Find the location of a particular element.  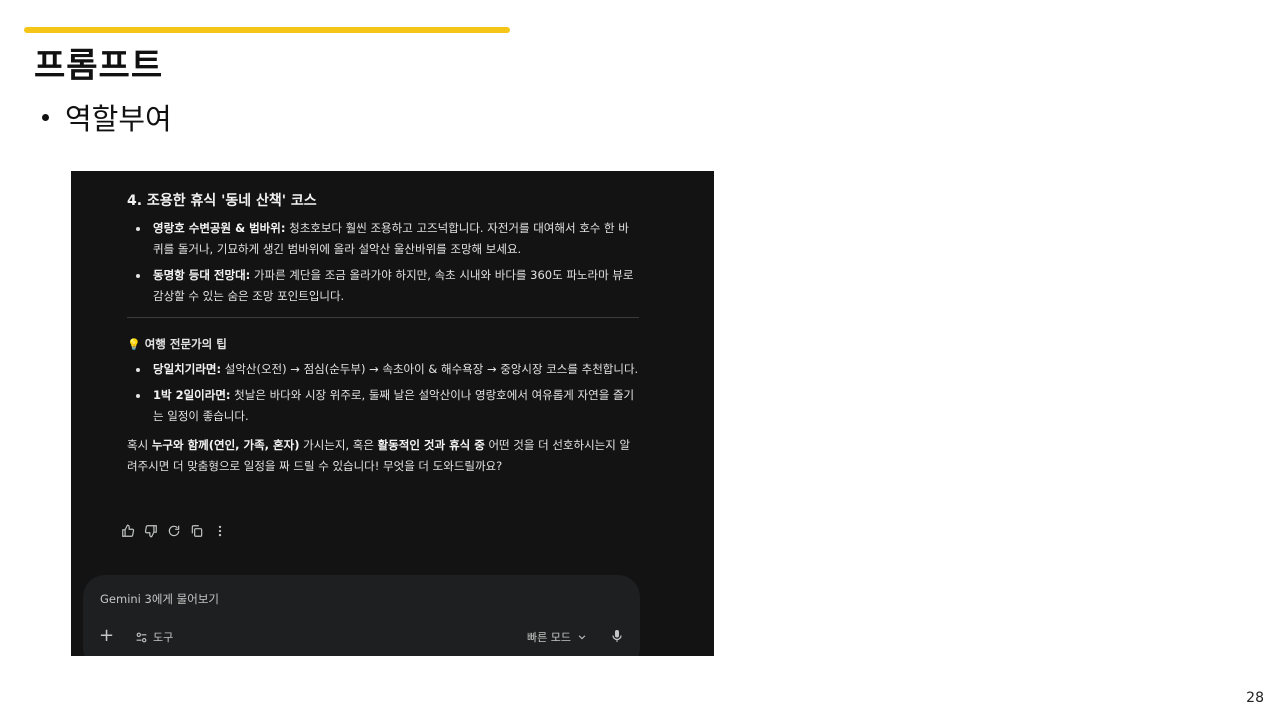

regenerate-icon is located at coordinates (174, 531).